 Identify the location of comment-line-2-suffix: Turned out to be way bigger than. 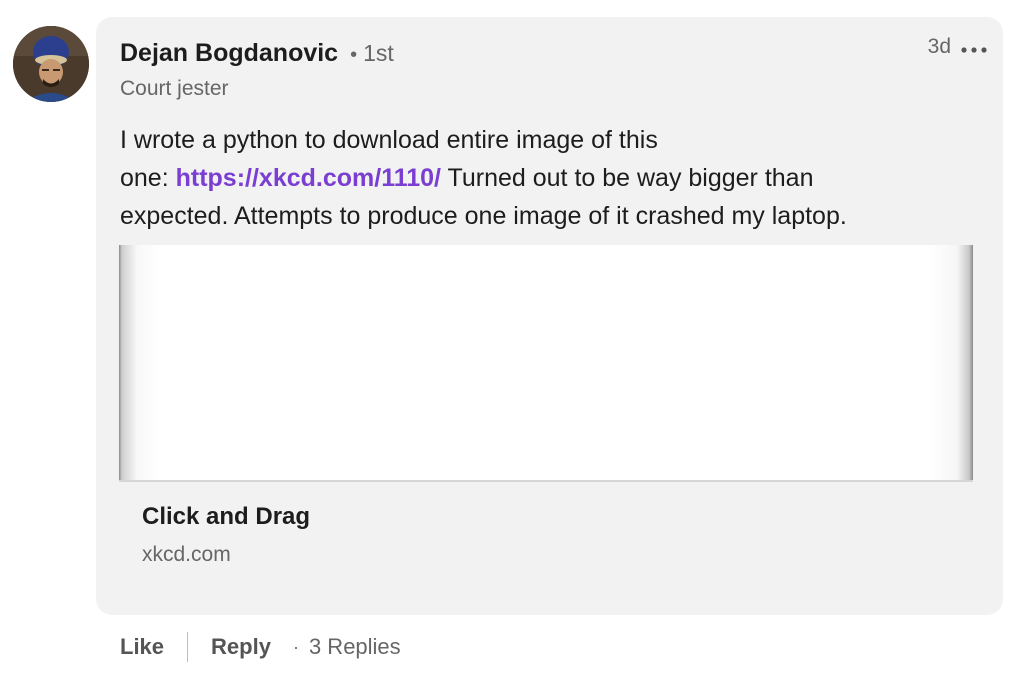
(627, 178).